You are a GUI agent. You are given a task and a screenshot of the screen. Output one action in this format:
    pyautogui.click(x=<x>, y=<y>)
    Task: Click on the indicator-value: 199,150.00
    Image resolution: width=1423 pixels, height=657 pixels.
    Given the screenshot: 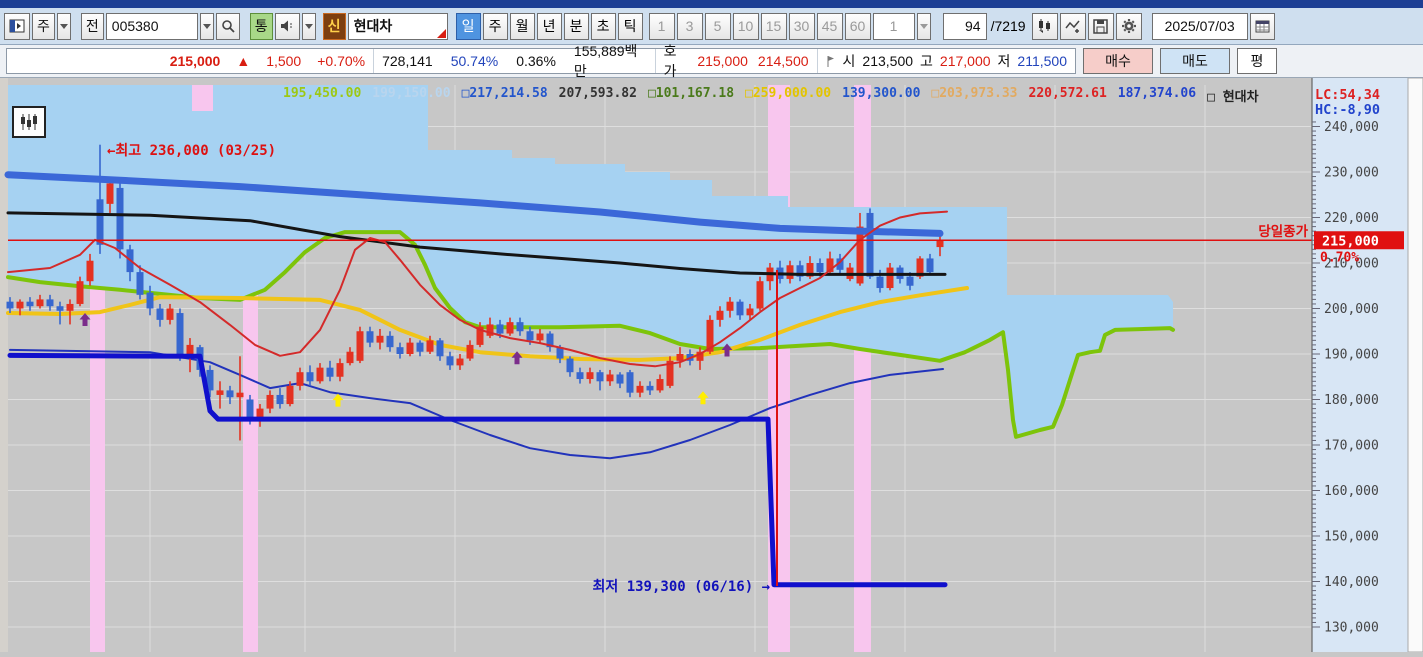 What is the action you would take?
    pyautogui.click(x=411, y=93)
    